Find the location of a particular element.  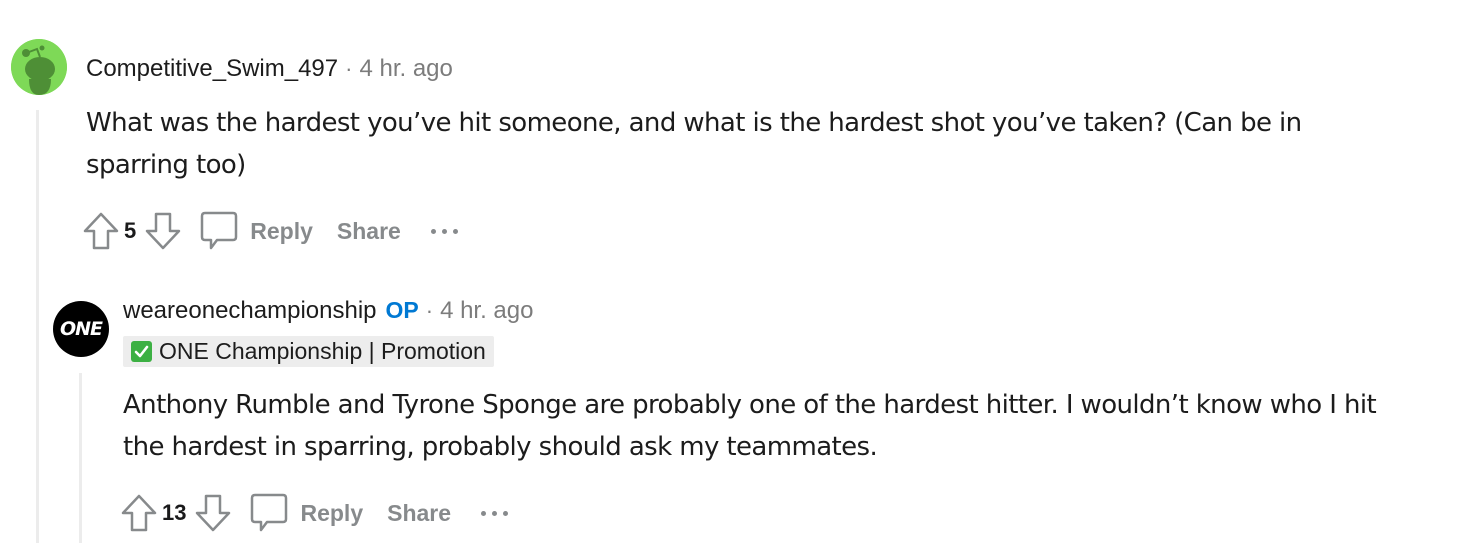

comment-meta: weareonechampionship OP · 4 hr. ago is located at coordinates (328, 311).